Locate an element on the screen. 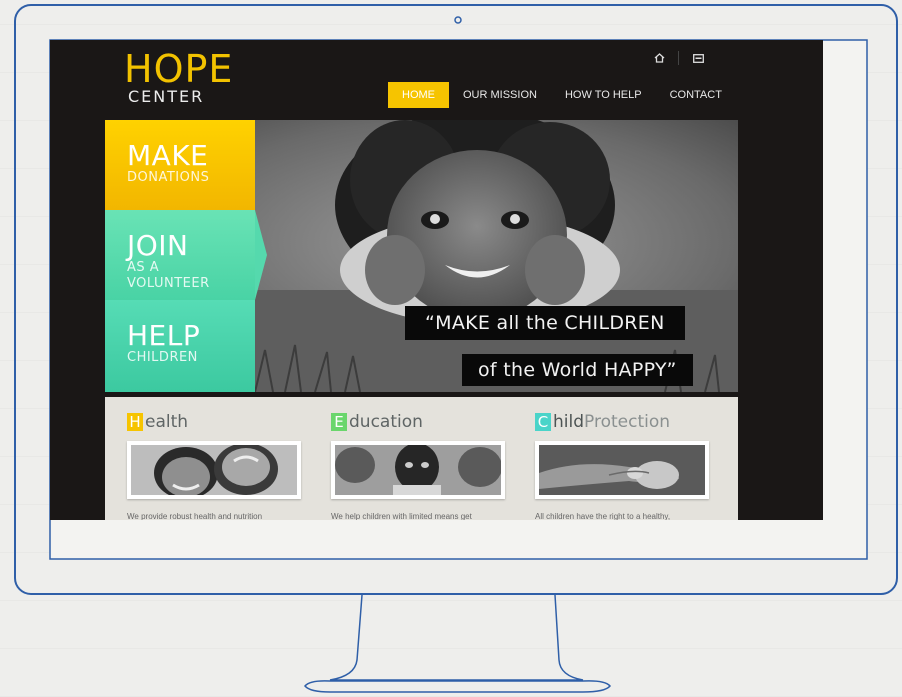 This screenshot has width=902, height=697. hero-quote-line-2: of the World HAPPY” is located at coordinates (577, 370).